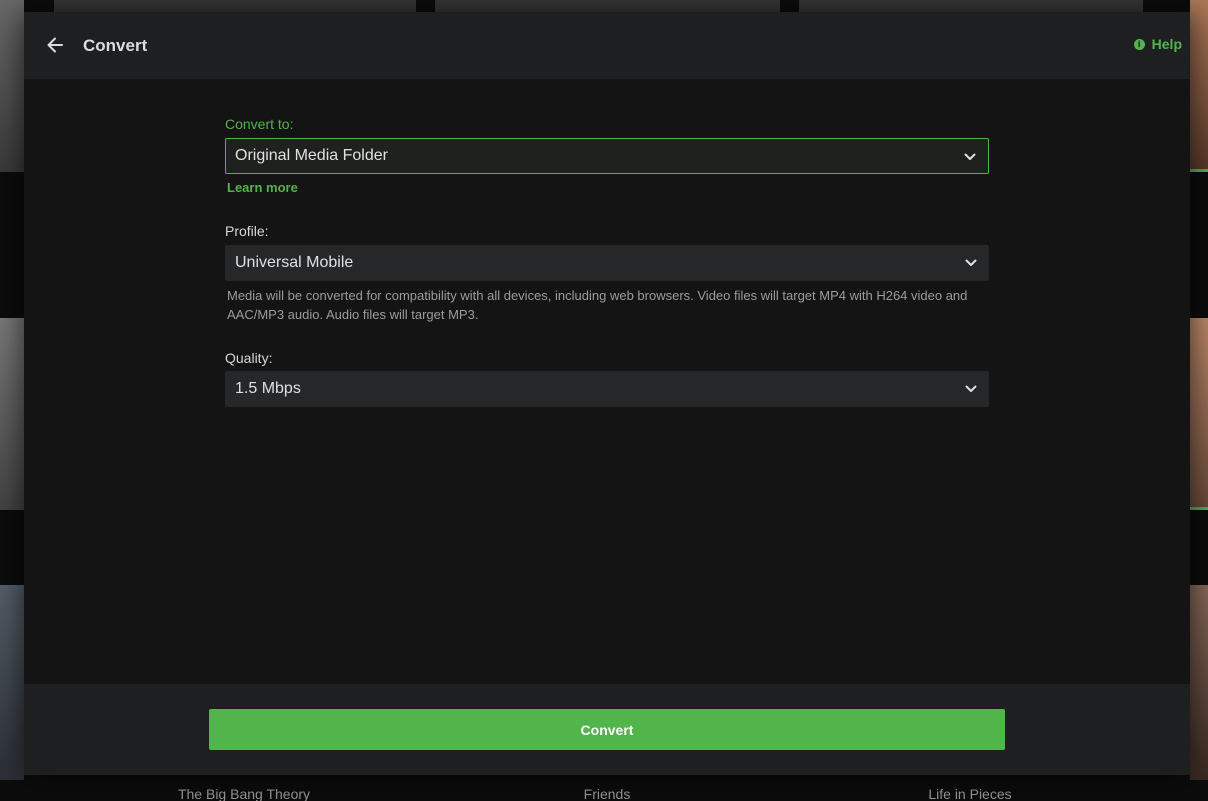 This screenshot has width=1208, height=801. I want to click on back-button, so click(55, 45).